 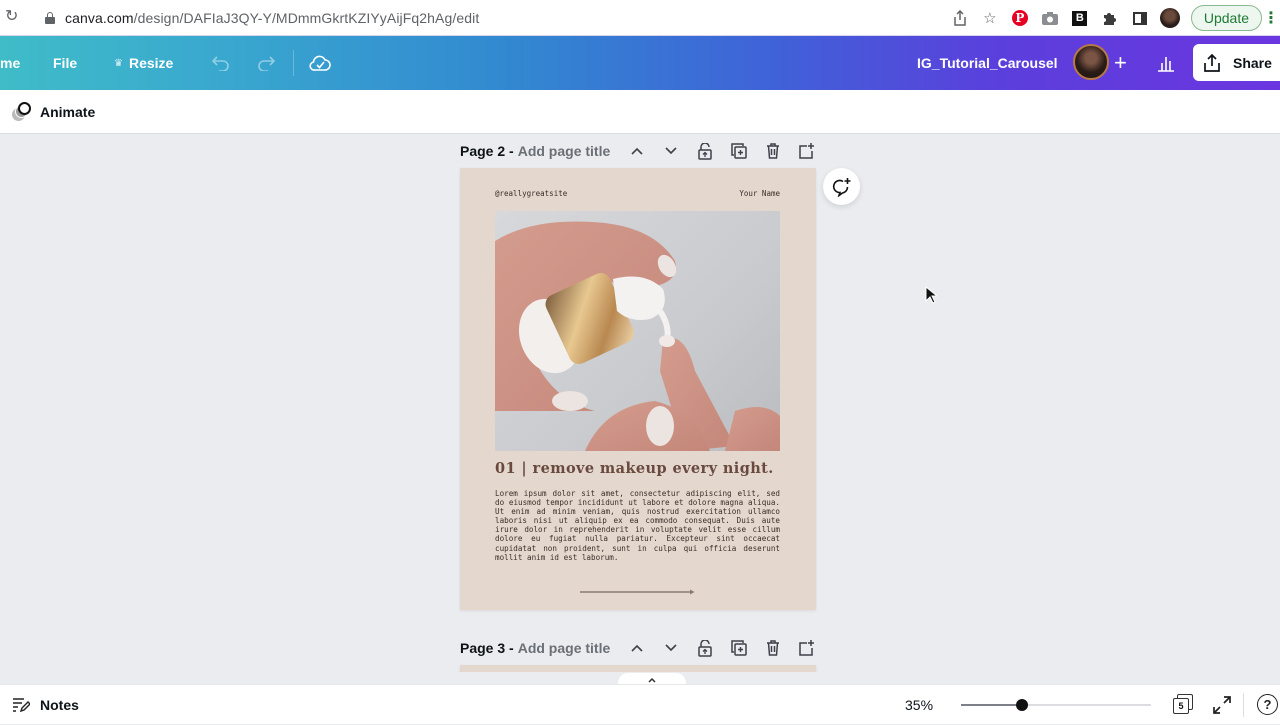 I want to click on expand-arrows-icon, so click(x=1222, y=705).